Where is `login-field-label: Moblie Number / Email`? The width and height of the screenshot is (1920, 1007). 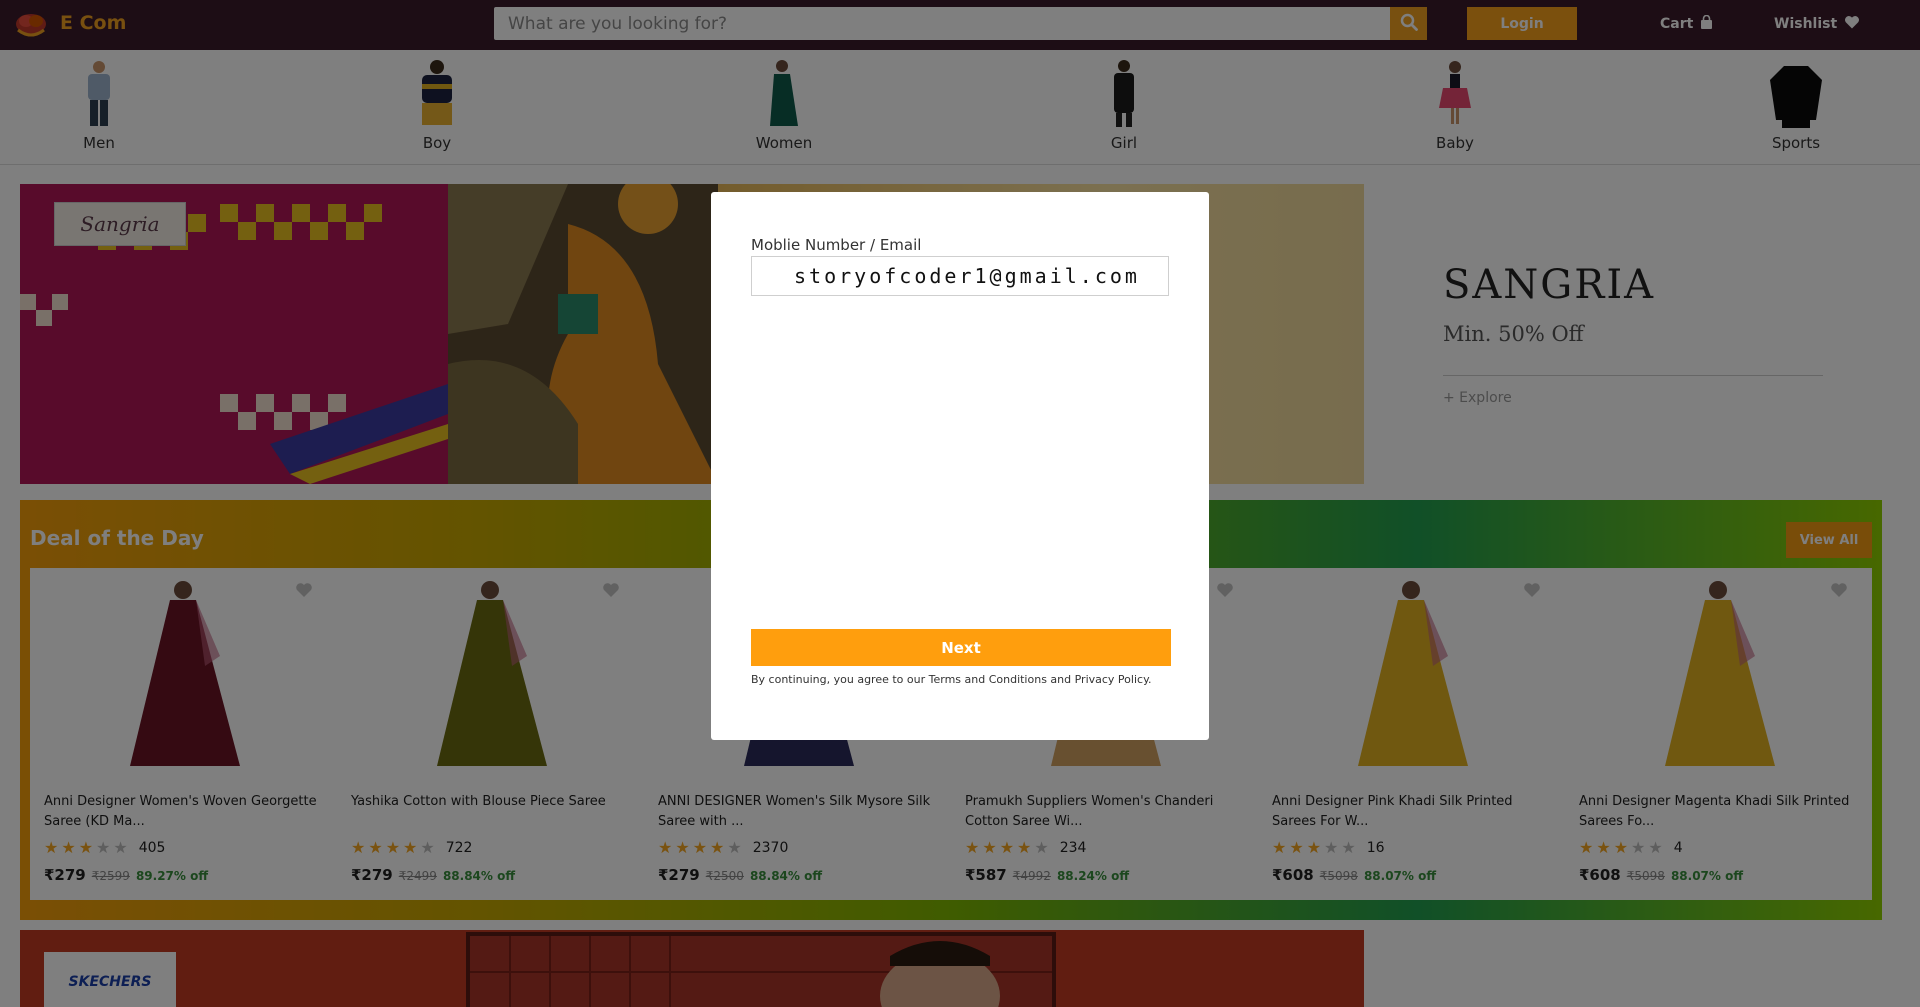
login-field-label: Moblie Number / Email is located at coordinates (836, 245).